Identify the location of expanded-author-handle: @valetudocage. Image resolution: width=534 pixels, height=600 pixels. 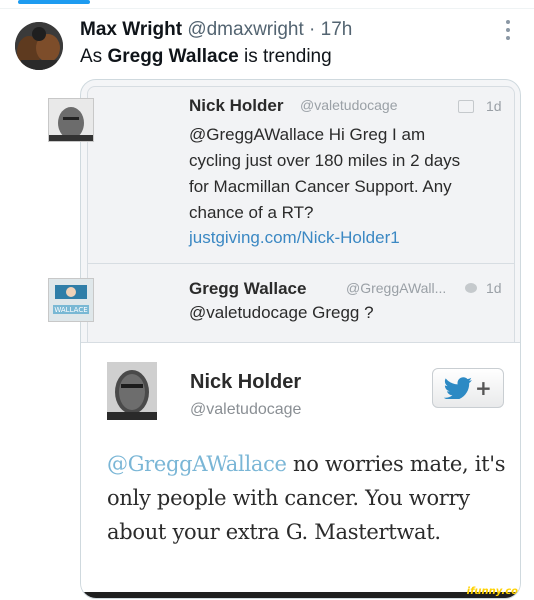
(246, 409).